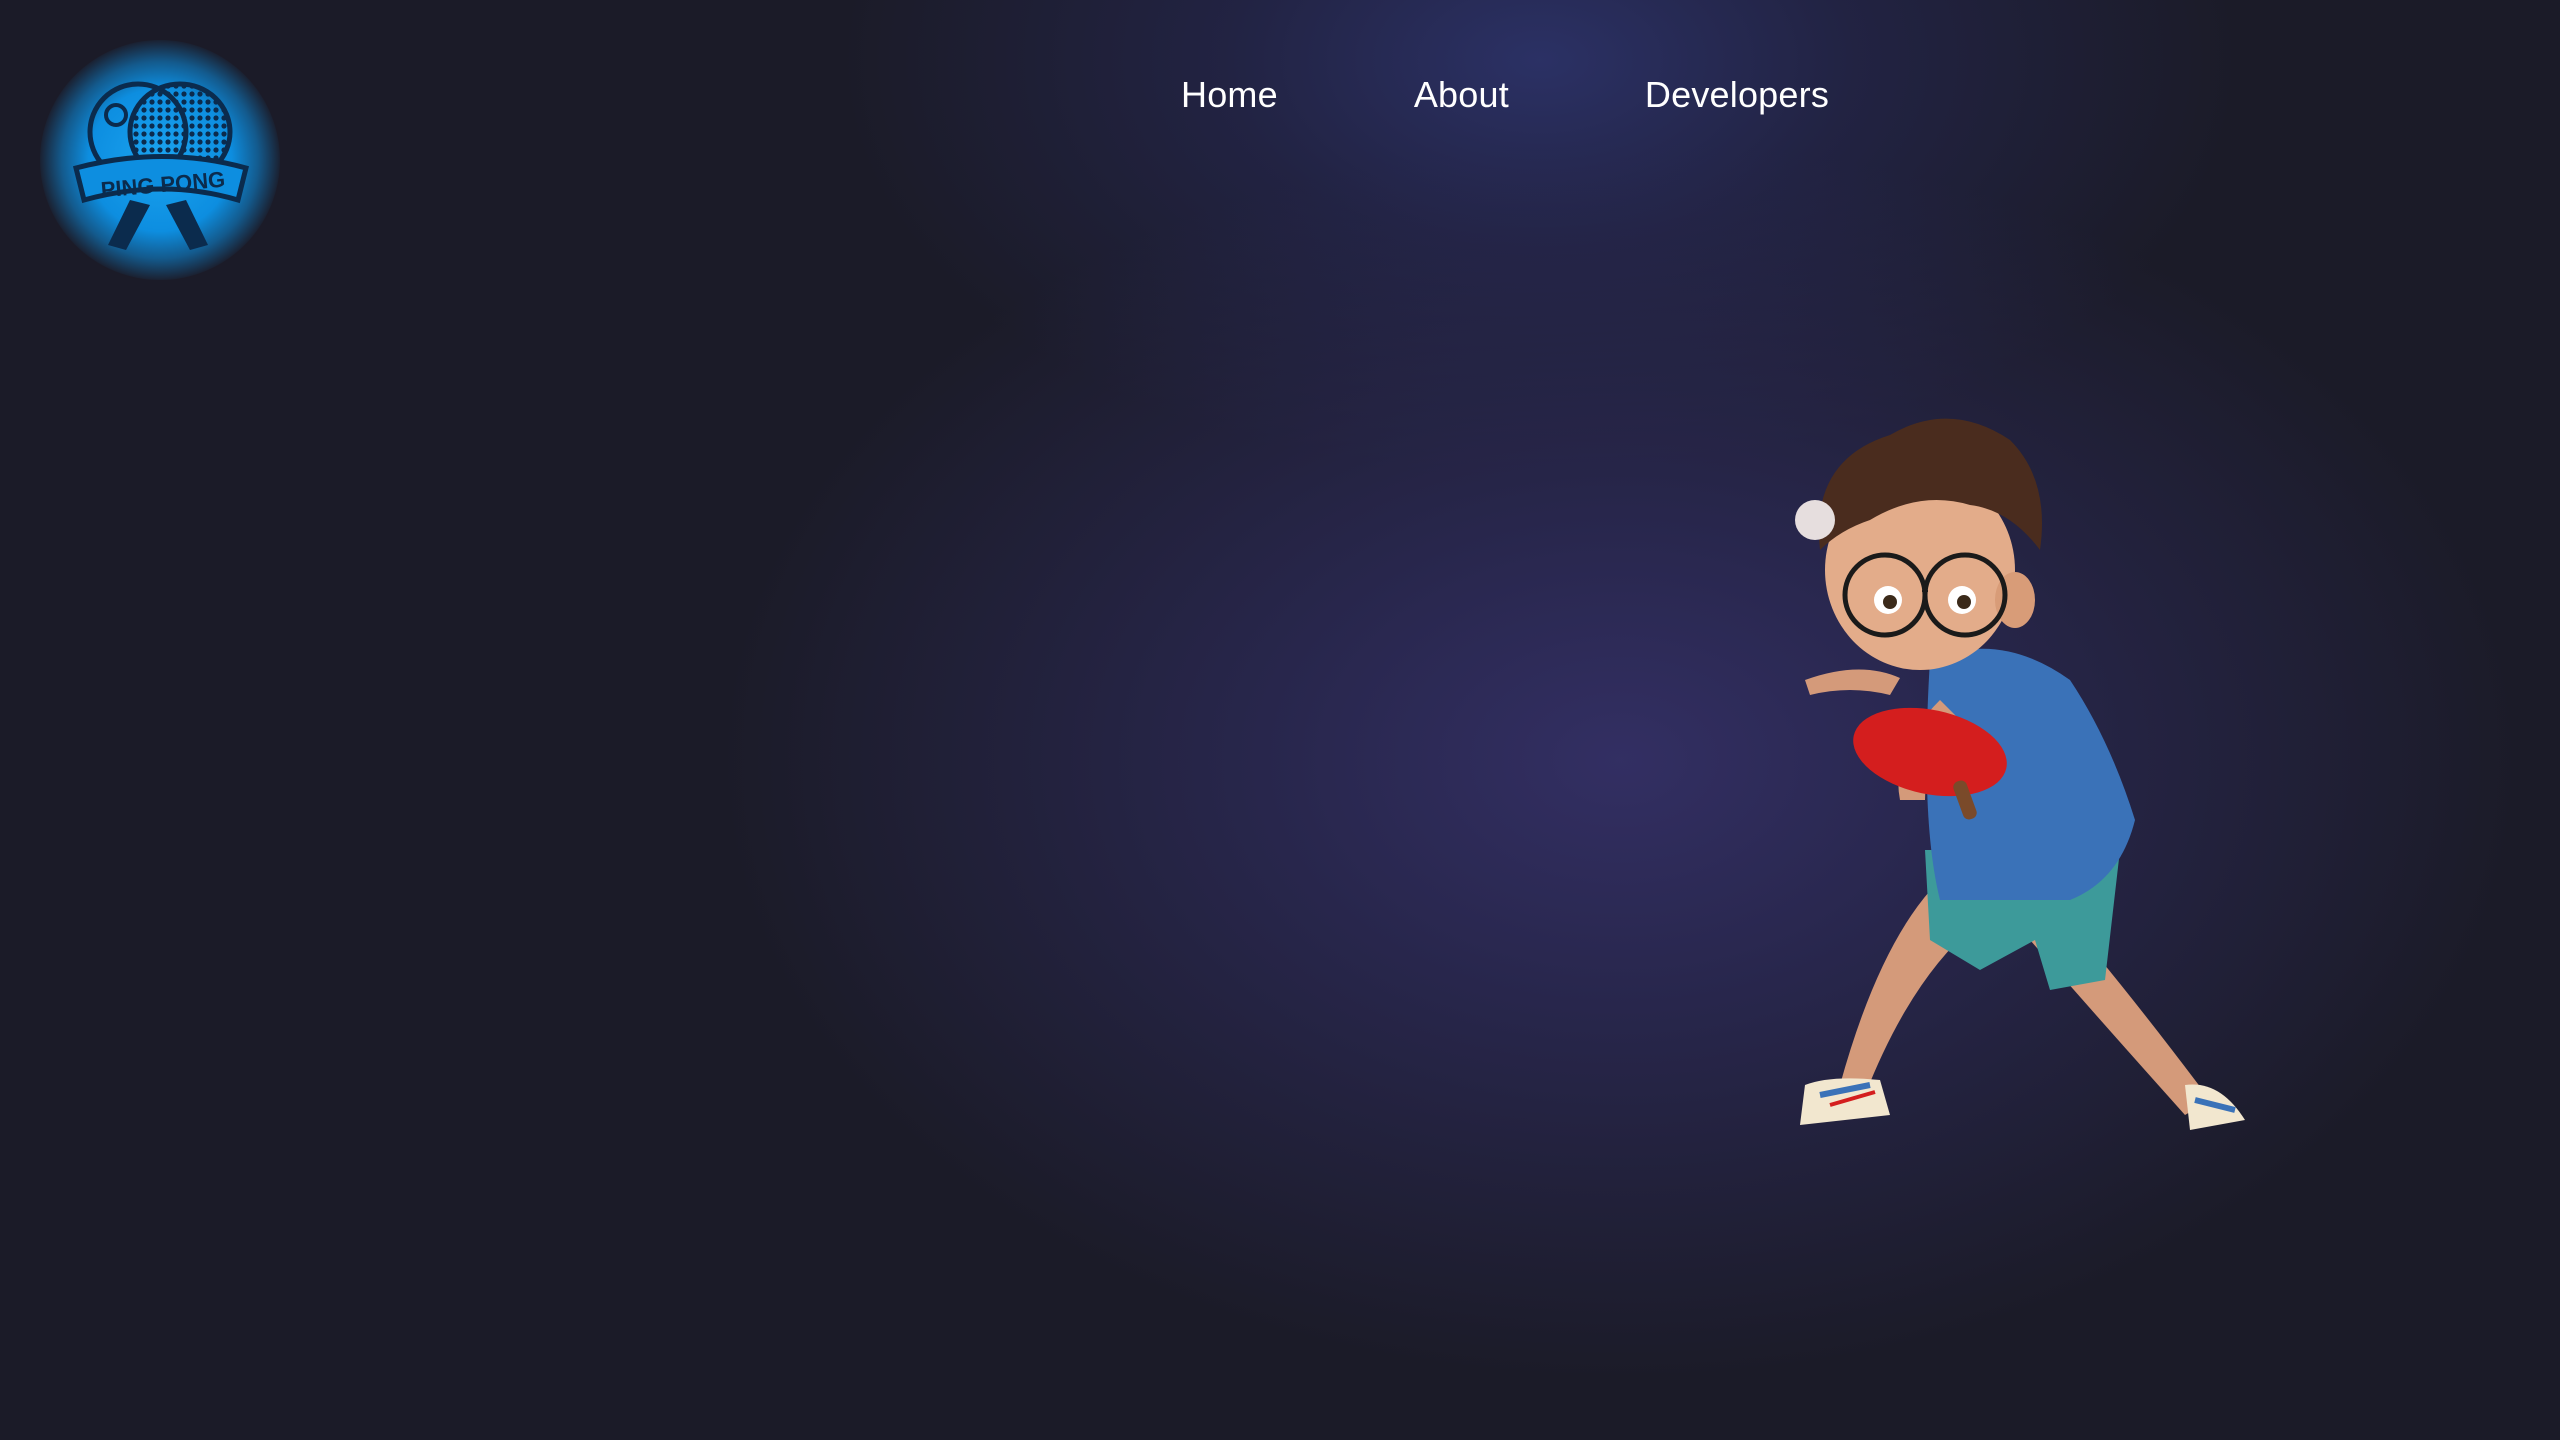  Describe the element at coordinates (2020, 774) in the screenshot. I see `cartoon-boy-playing-ping-pong-icon` at that location.